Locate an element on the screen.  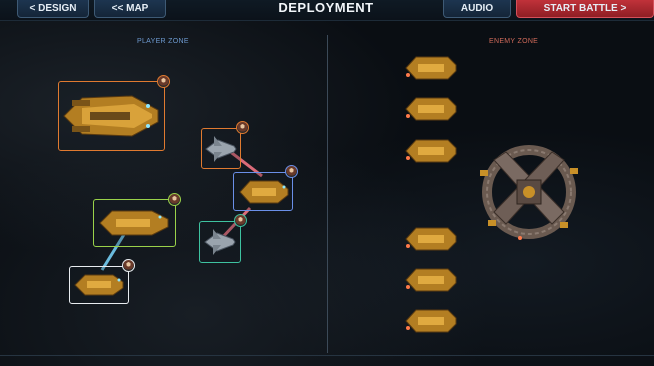
cruiser-icon is located at coordinates (264, 192).